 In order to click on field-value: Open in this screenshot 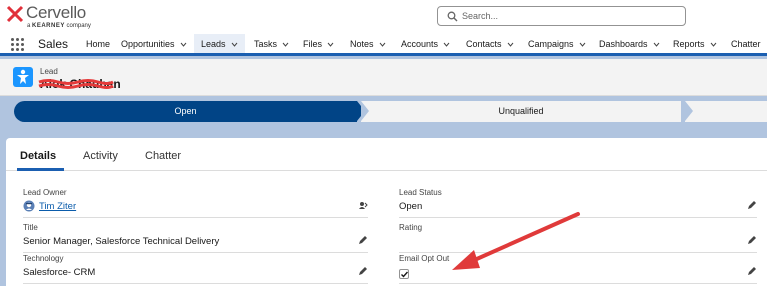, I will do `click(411, 206)`.